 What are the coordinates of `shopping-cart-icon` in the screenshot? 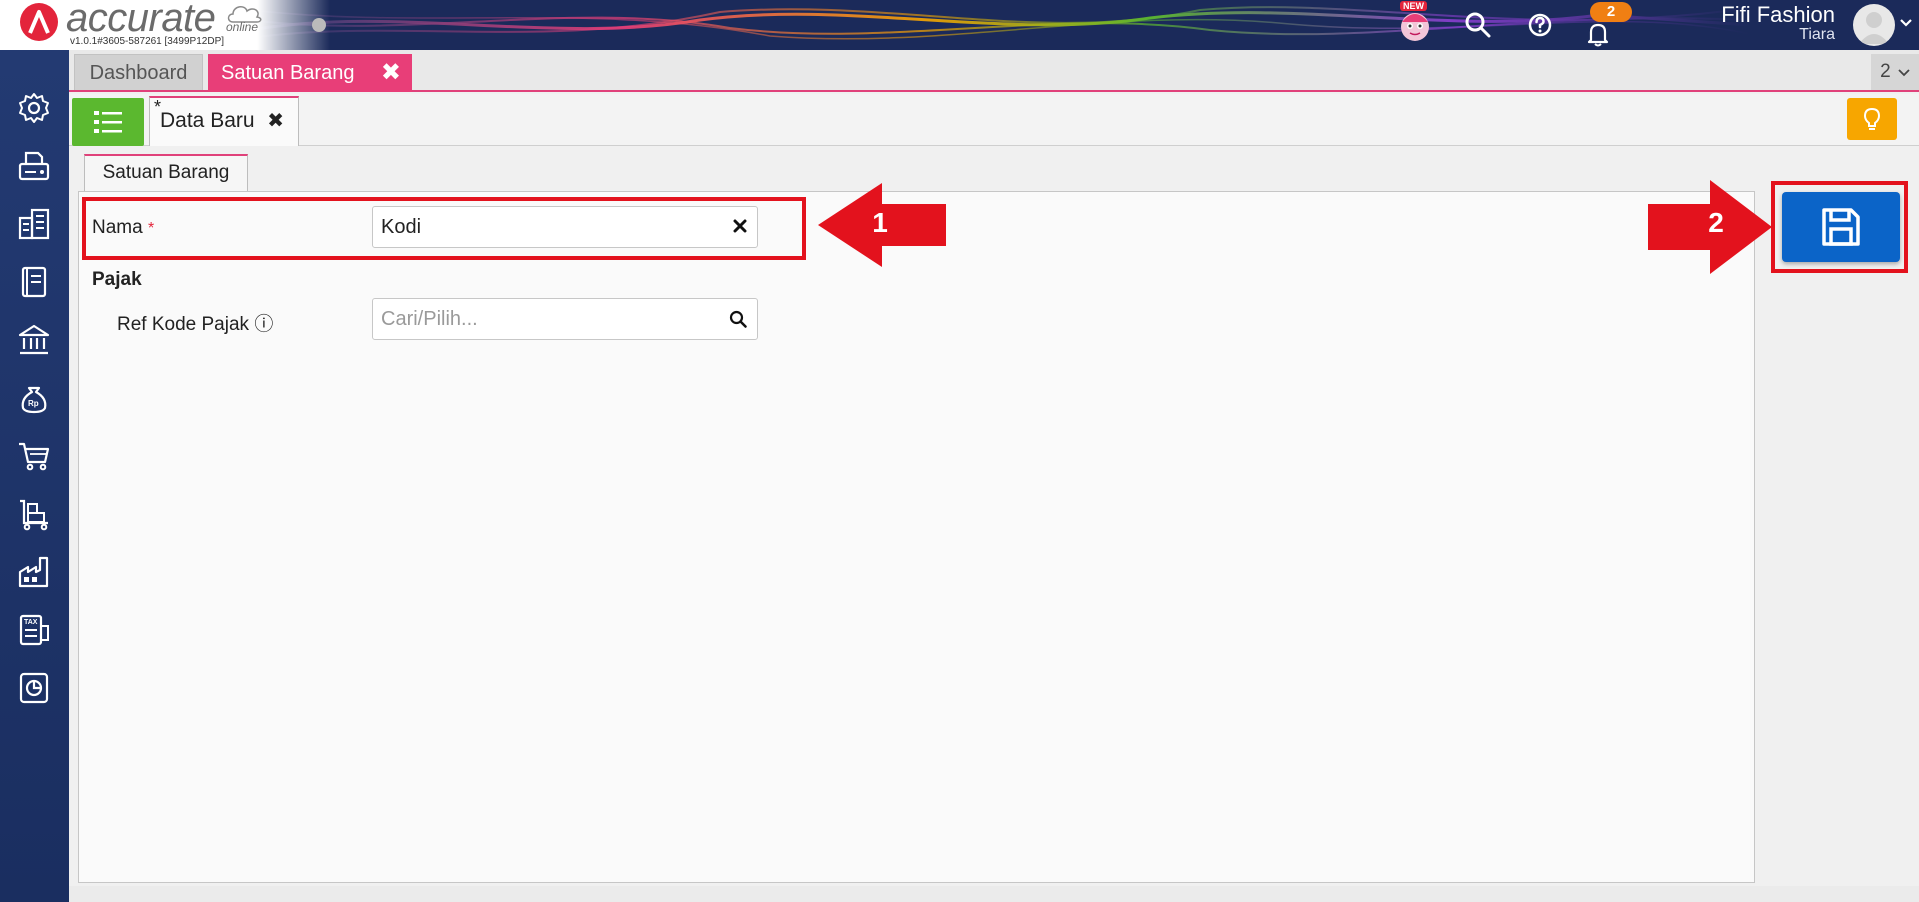 It's located at (34, 456).